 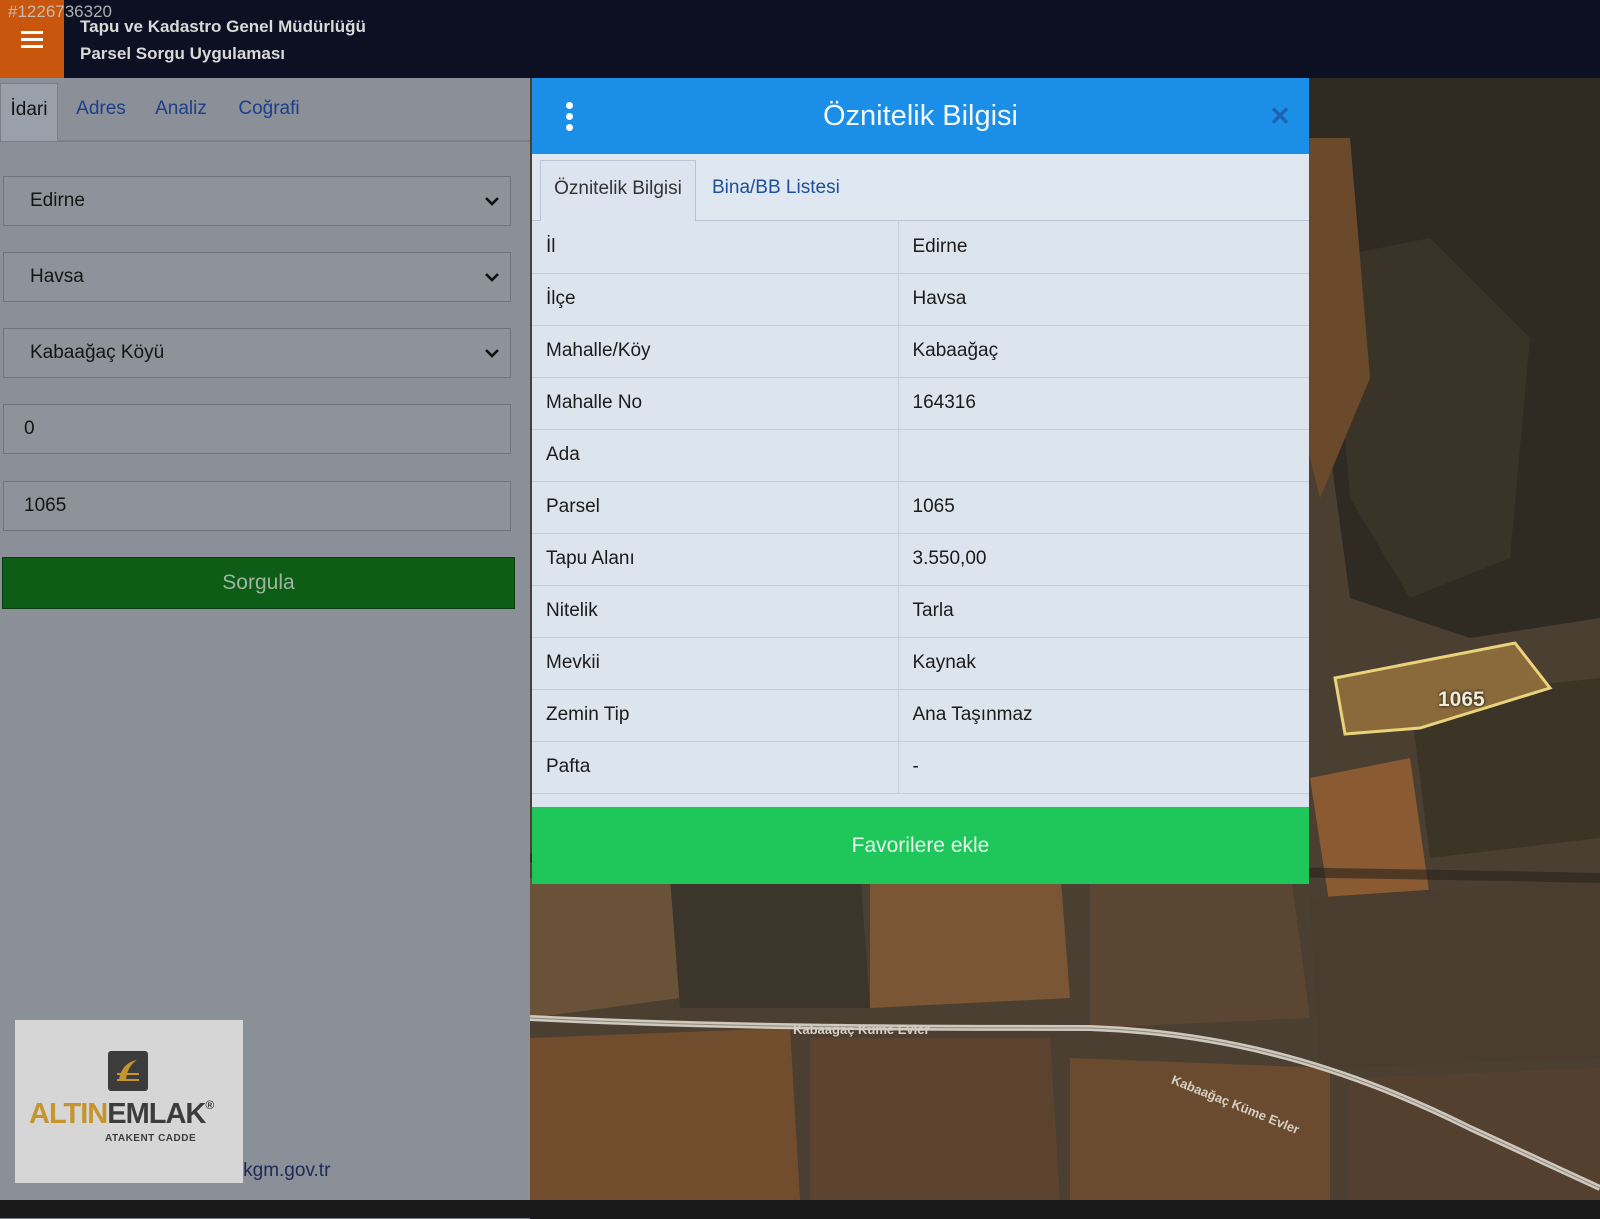 What do you see at coordinates (101, 111) in the screenshot?
I see `tab-adres: Adres` at bounding box center [101, 111].